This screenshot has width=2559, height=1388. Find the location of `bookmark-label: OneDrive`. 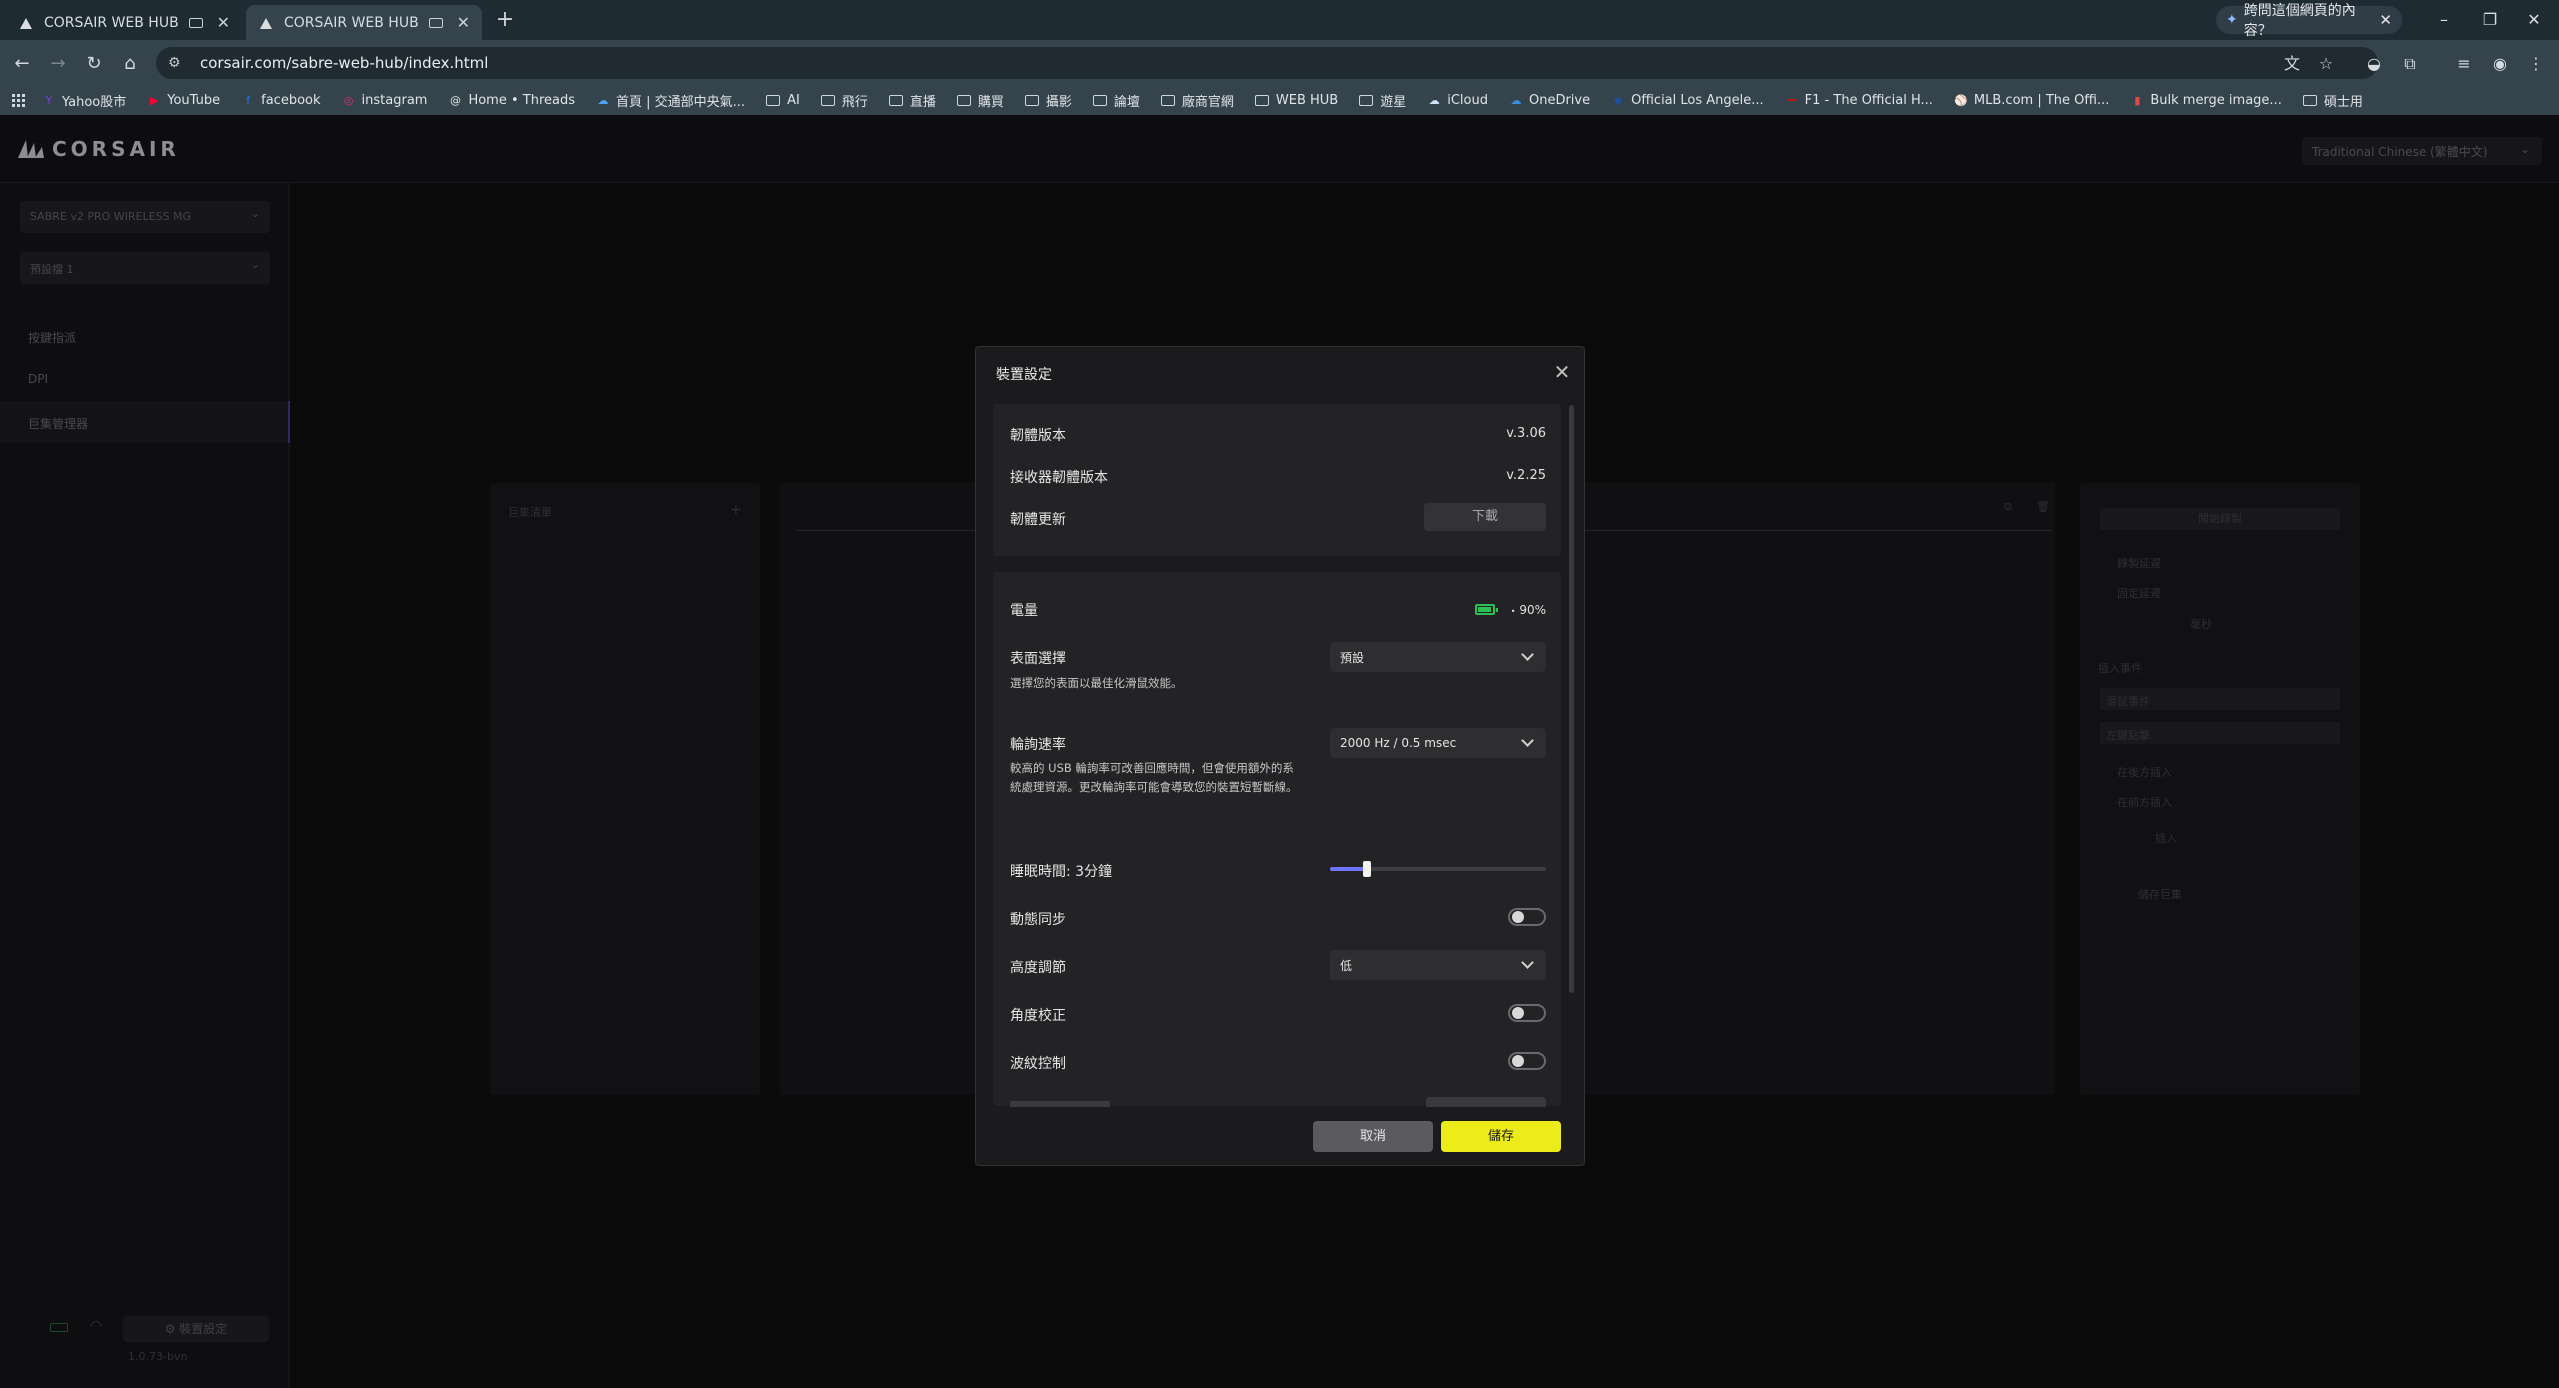

bookmark-label: OneDrive is located at coordinates (1559, 100).